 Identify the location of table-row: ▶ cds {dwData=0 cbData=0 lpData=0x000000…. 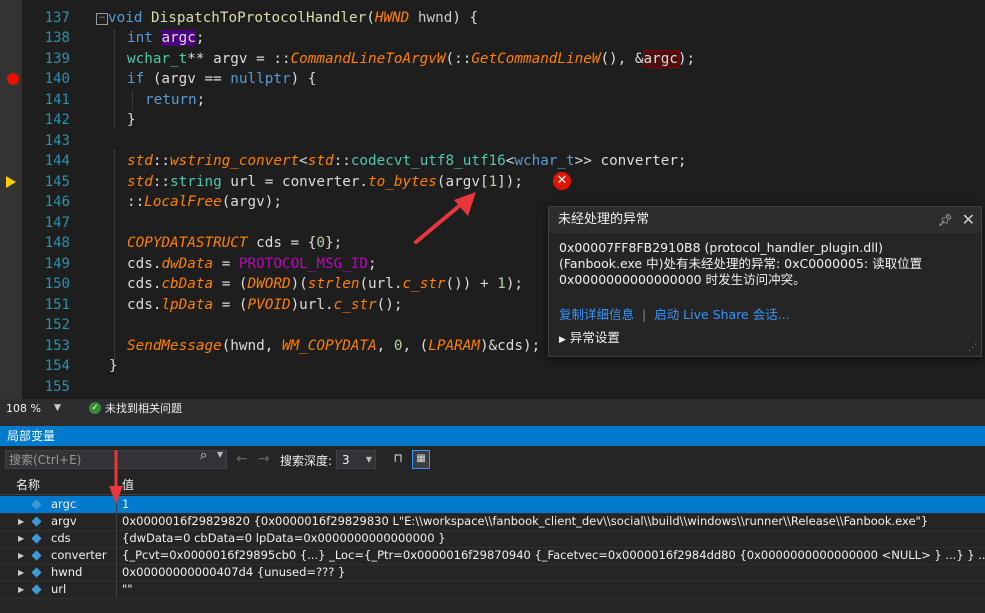
(492, 539).